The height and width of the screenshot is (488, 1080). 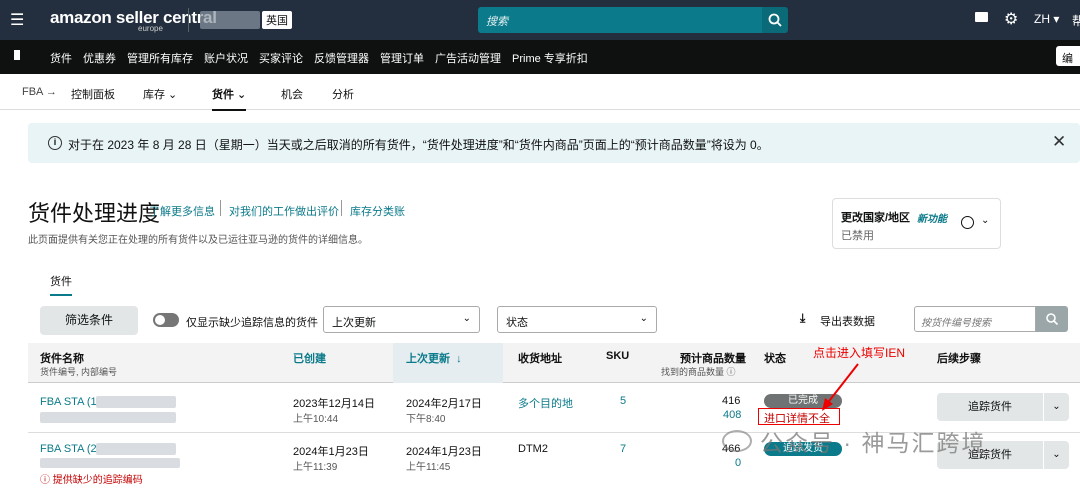 I want to click on destination: DTM2, so click(x=533, y=449).